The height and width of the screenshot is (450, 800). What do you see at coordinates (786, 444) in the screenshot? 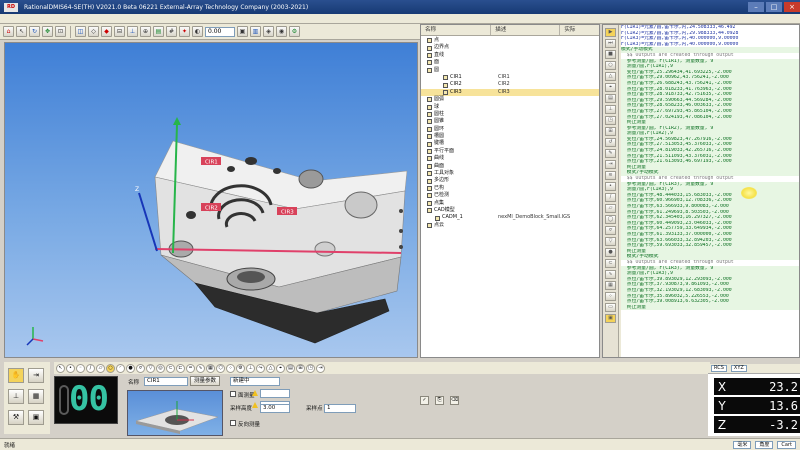
I see `coordinate-type-select: Cart` at bounding box center [786, 444].